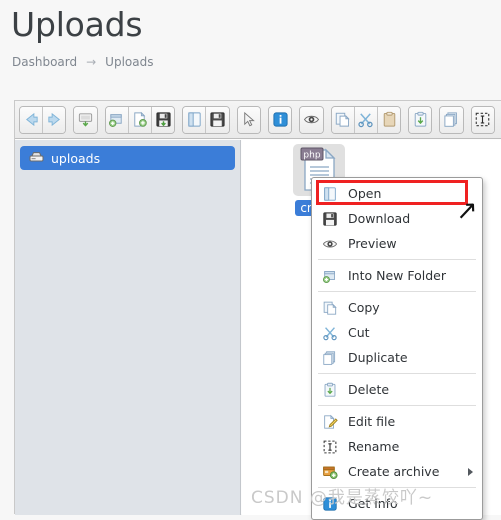 The width and height of the screenshot is (501, 520). I want to click on menu-item-edit-file: Edit file, so click(397, 421).